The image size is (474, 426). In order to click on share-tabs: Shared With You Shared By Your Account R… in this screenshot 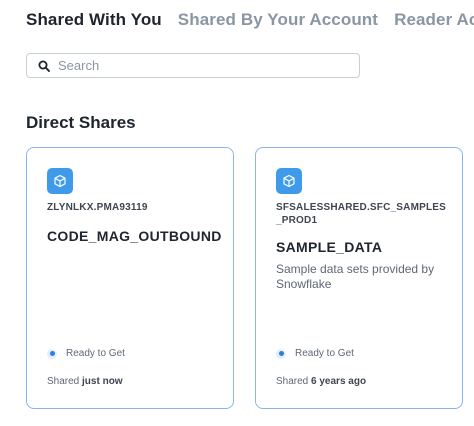, I will do `click(250, 20)`.